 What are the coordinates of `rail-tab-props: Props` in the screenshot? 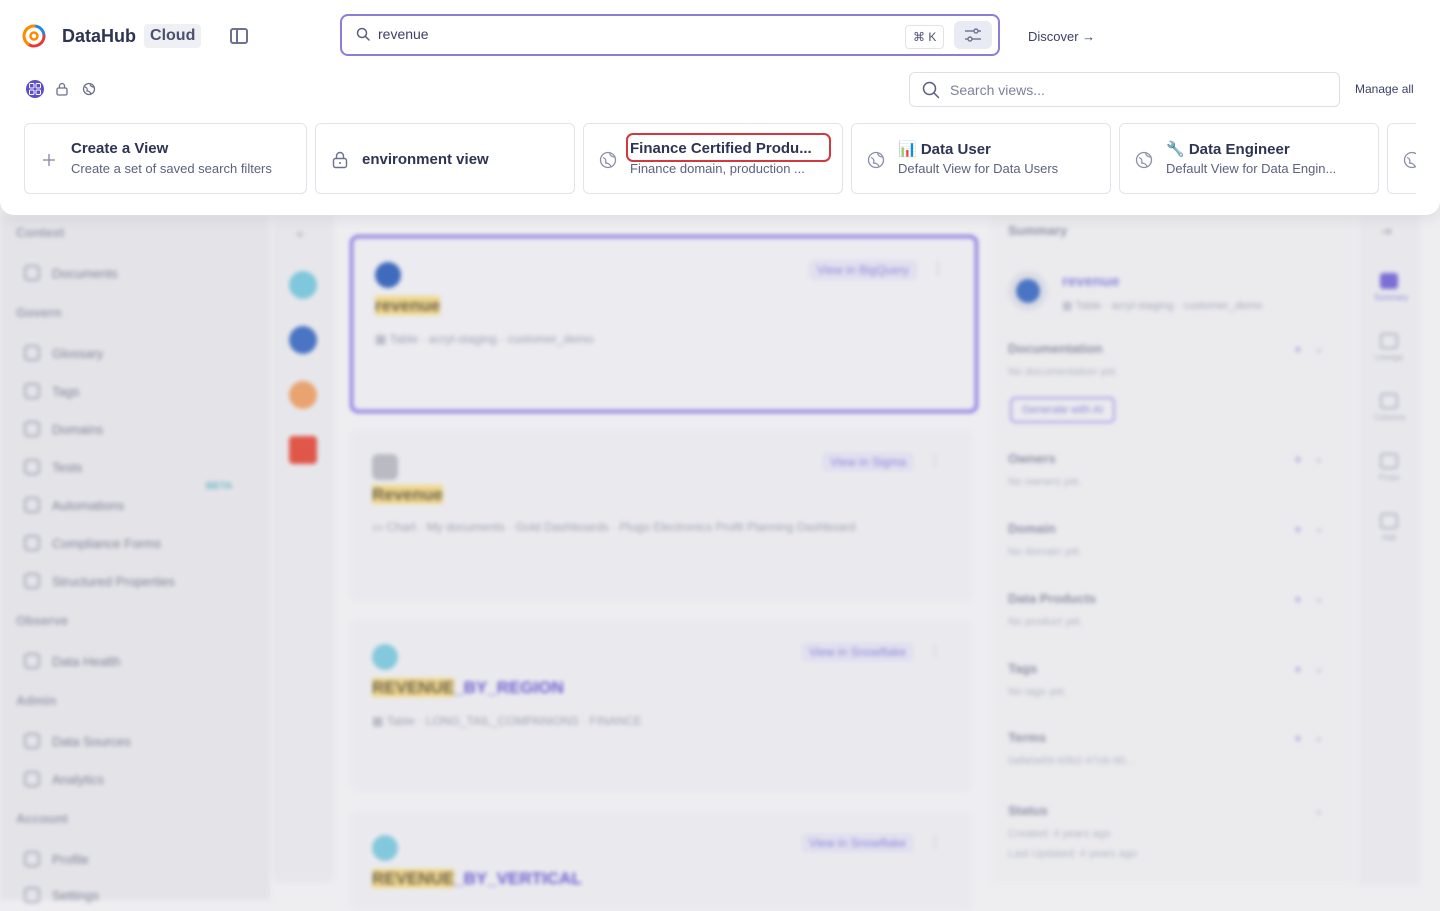 It's located at (1389, 467).